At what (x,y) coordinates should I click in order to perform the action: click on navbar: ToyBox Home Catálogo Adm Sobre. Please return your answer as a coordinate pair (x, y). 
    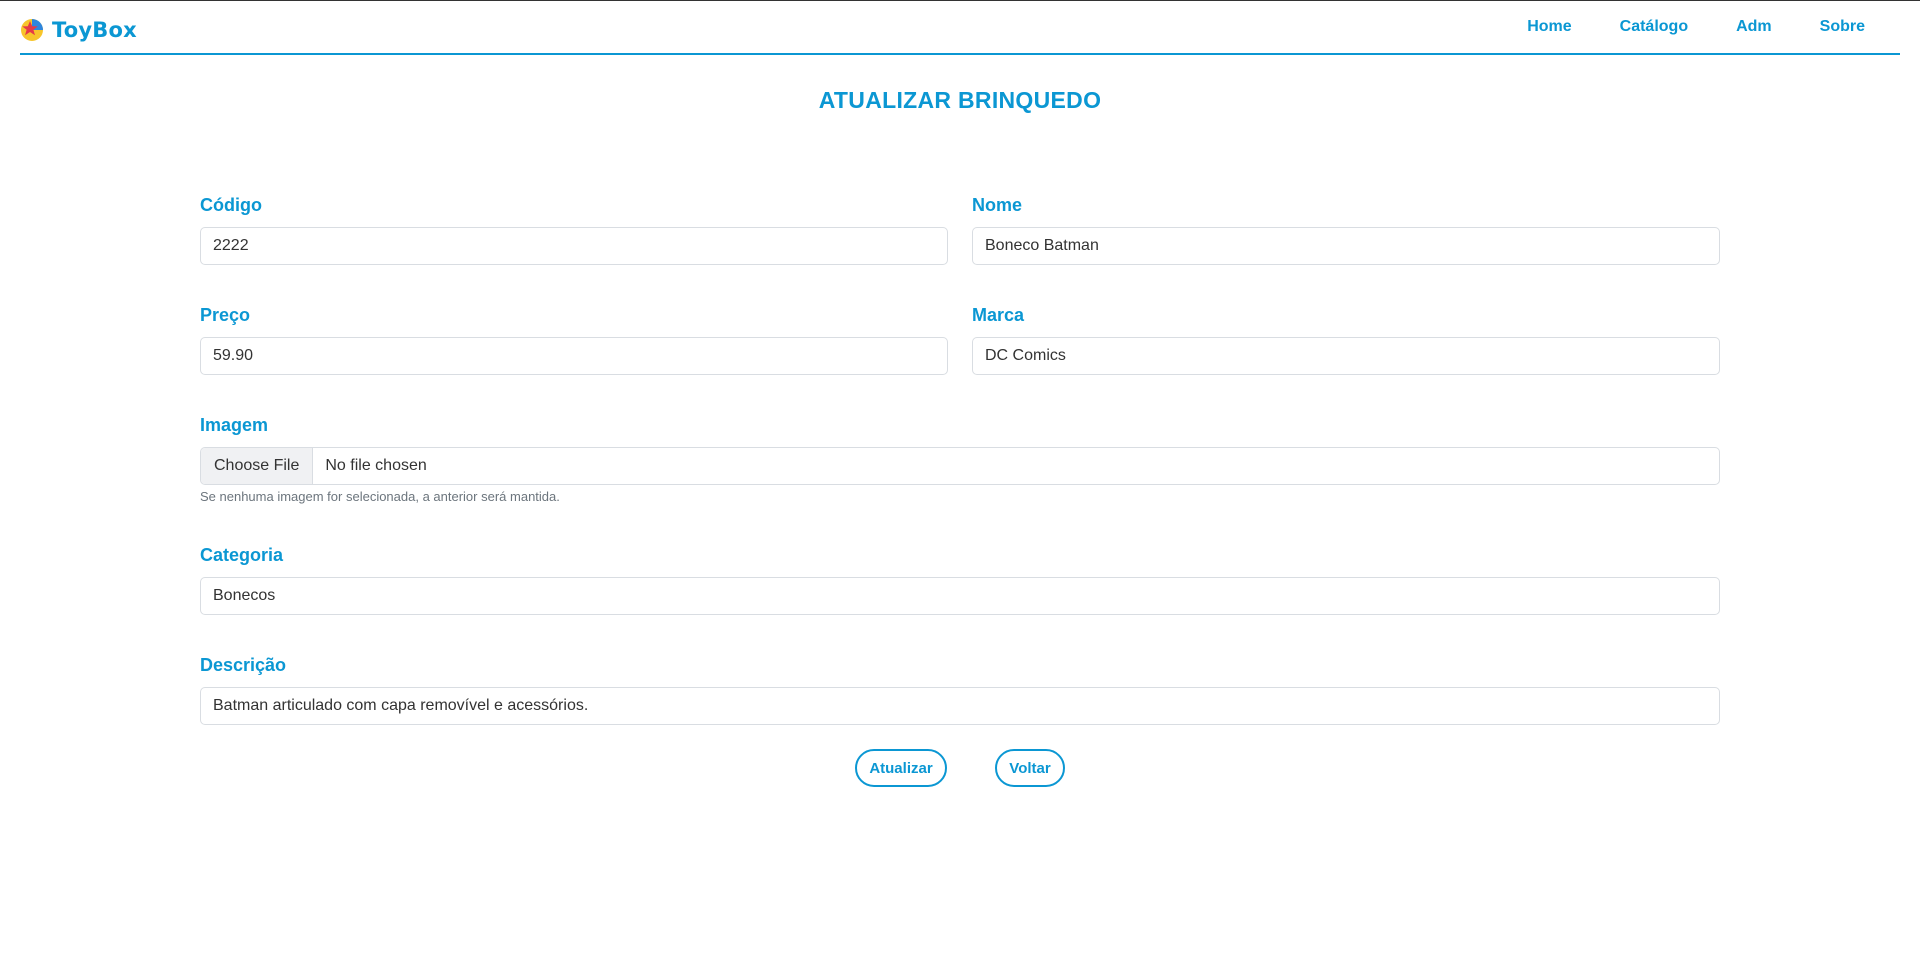
    Looking at the image, I should click on (960, 28).